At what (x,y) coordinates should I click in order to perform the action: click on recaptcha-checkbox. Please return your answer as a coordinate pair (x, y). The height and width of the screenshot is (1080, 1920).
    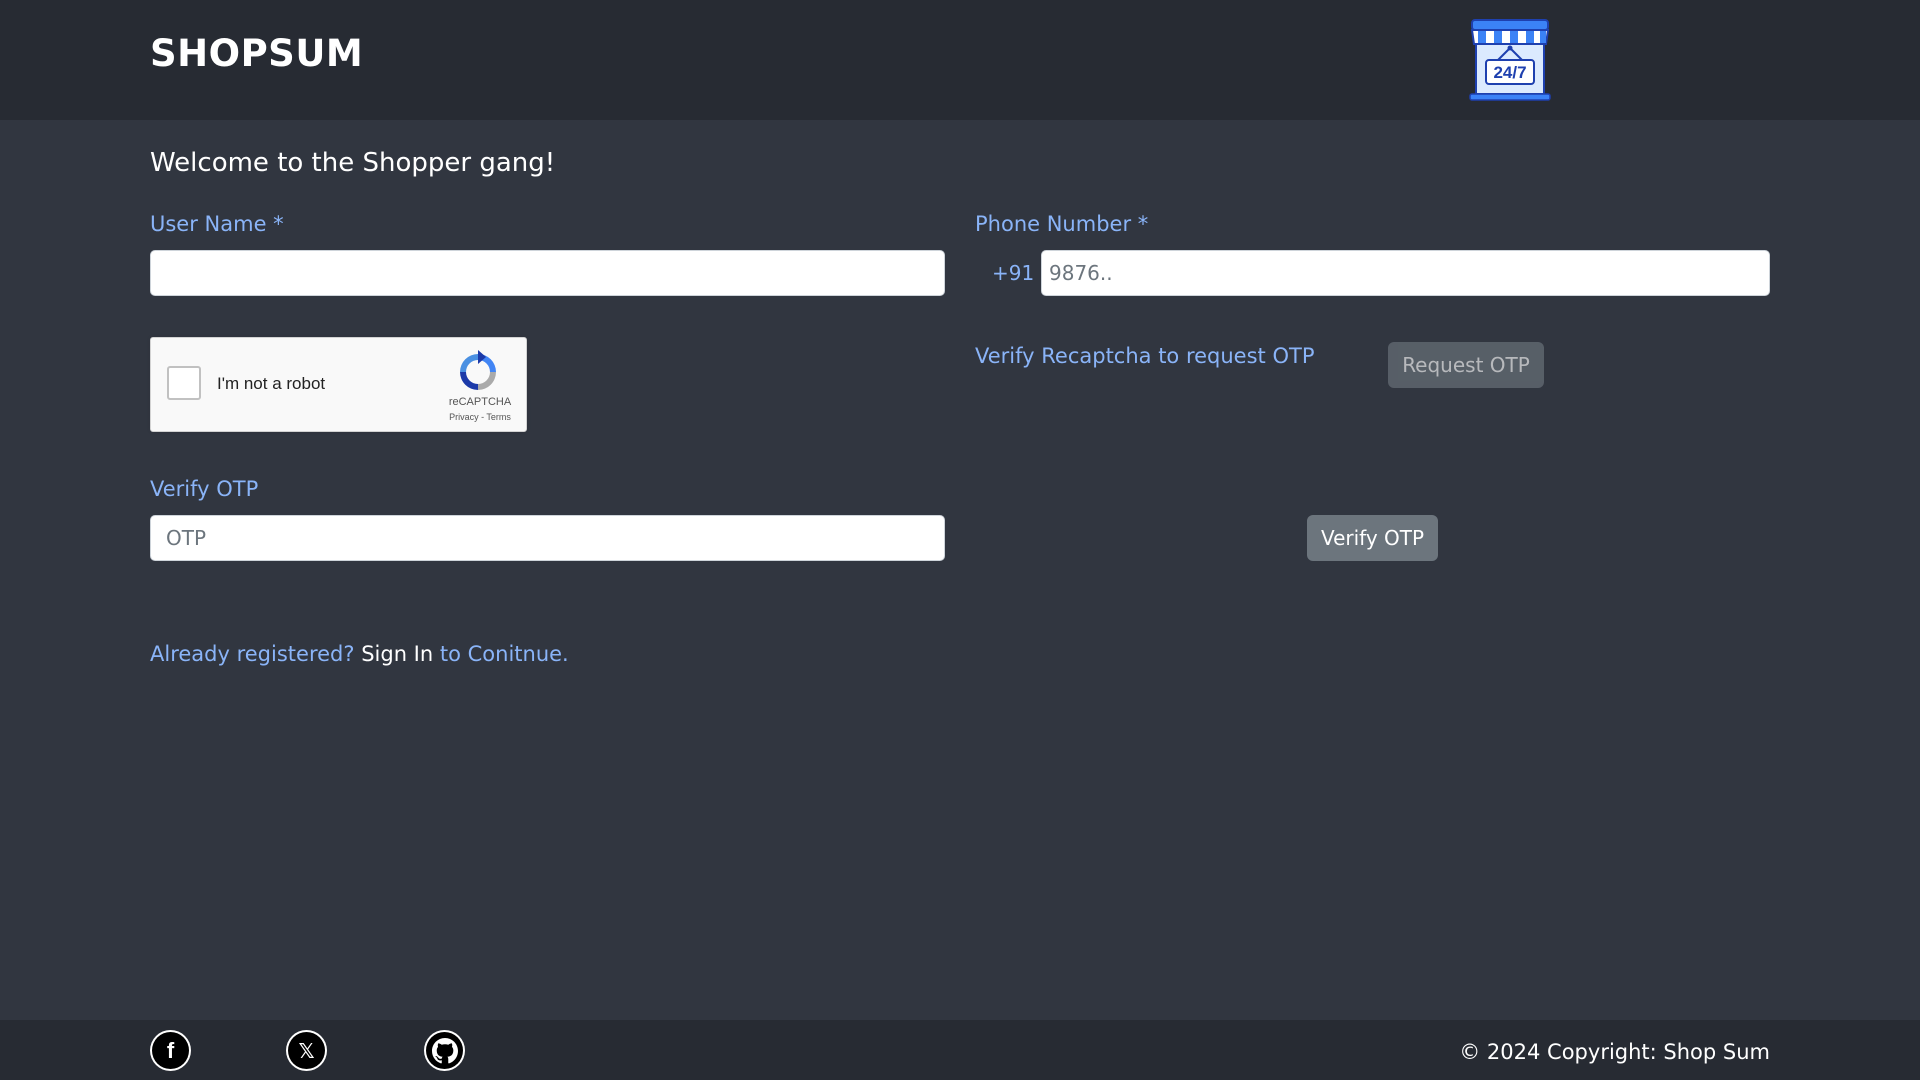
    Looking at the image, I should click on (184, 383).